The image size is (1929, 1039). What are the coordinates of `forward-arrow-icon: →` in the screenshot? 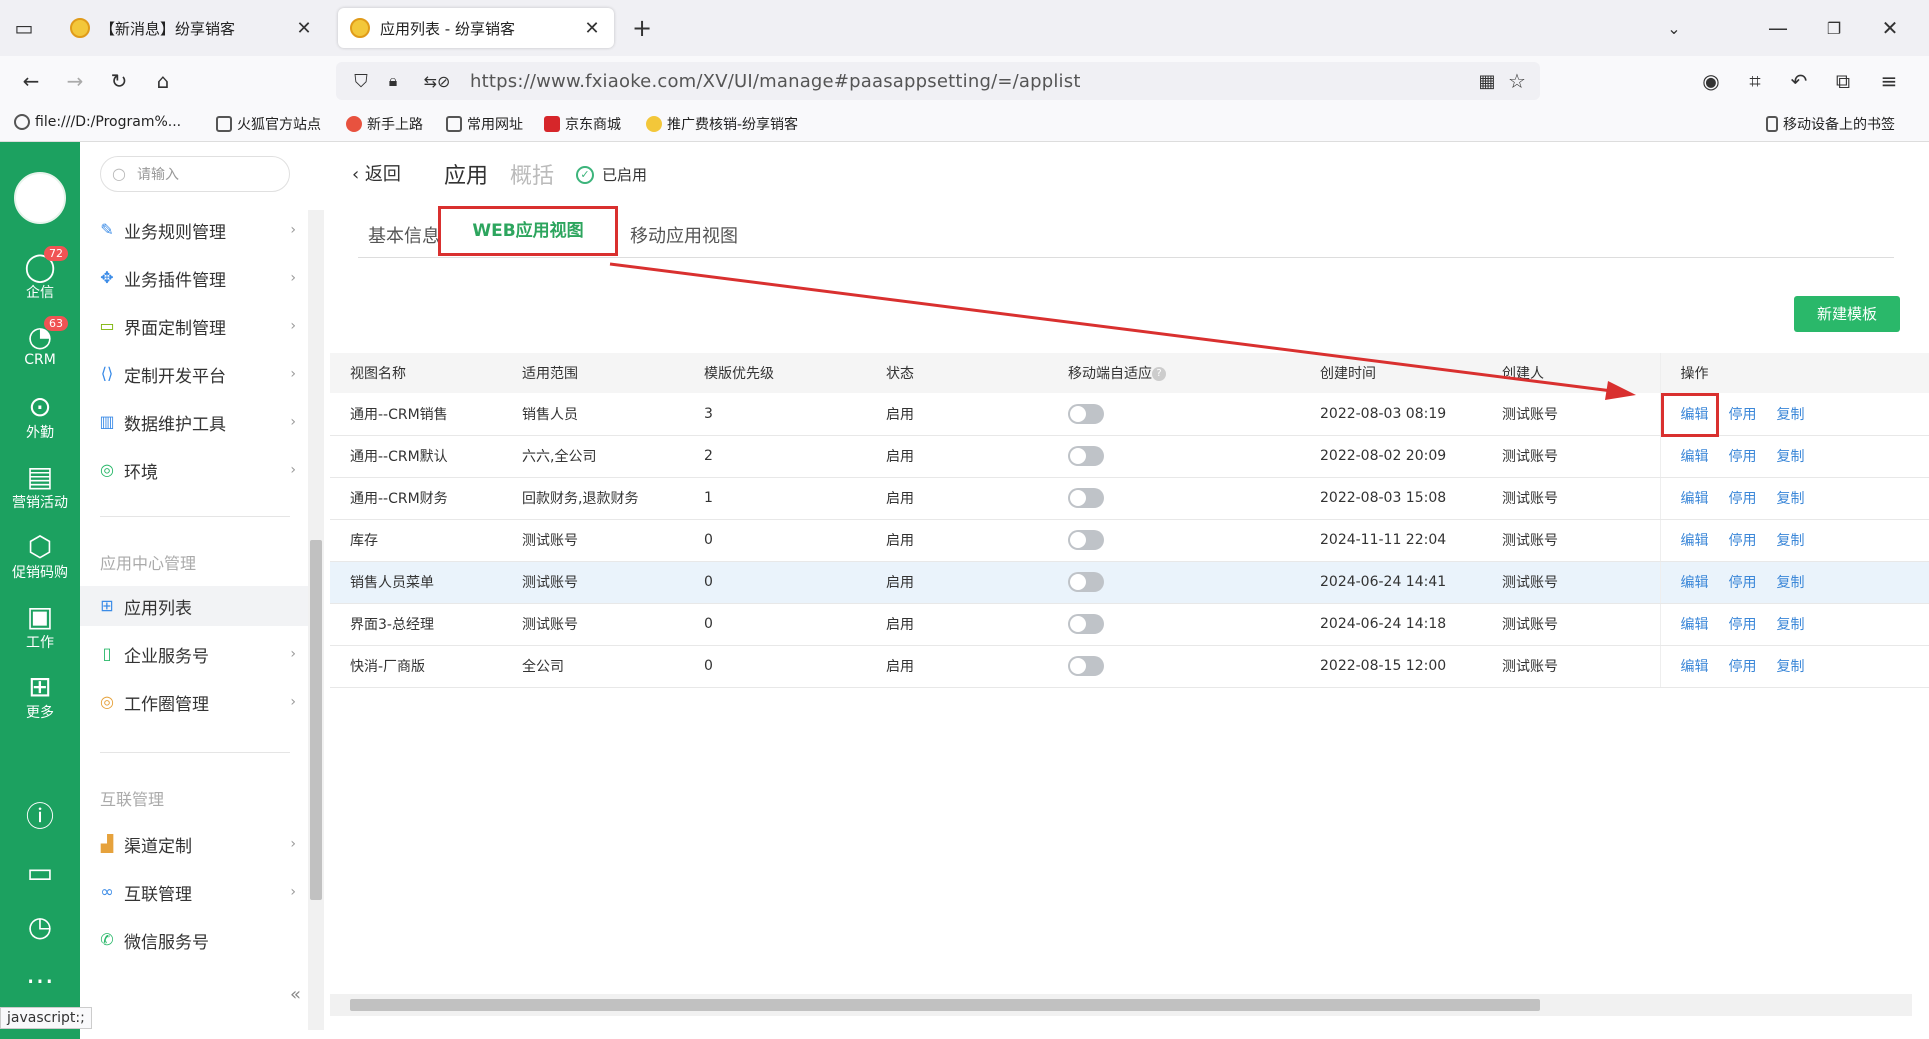 It's located at (75, 81).